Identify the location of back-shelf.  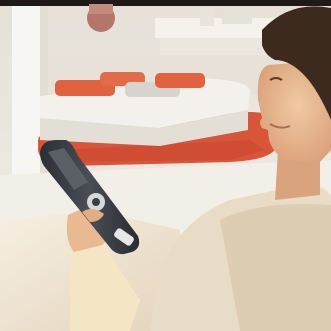
(215, 28).